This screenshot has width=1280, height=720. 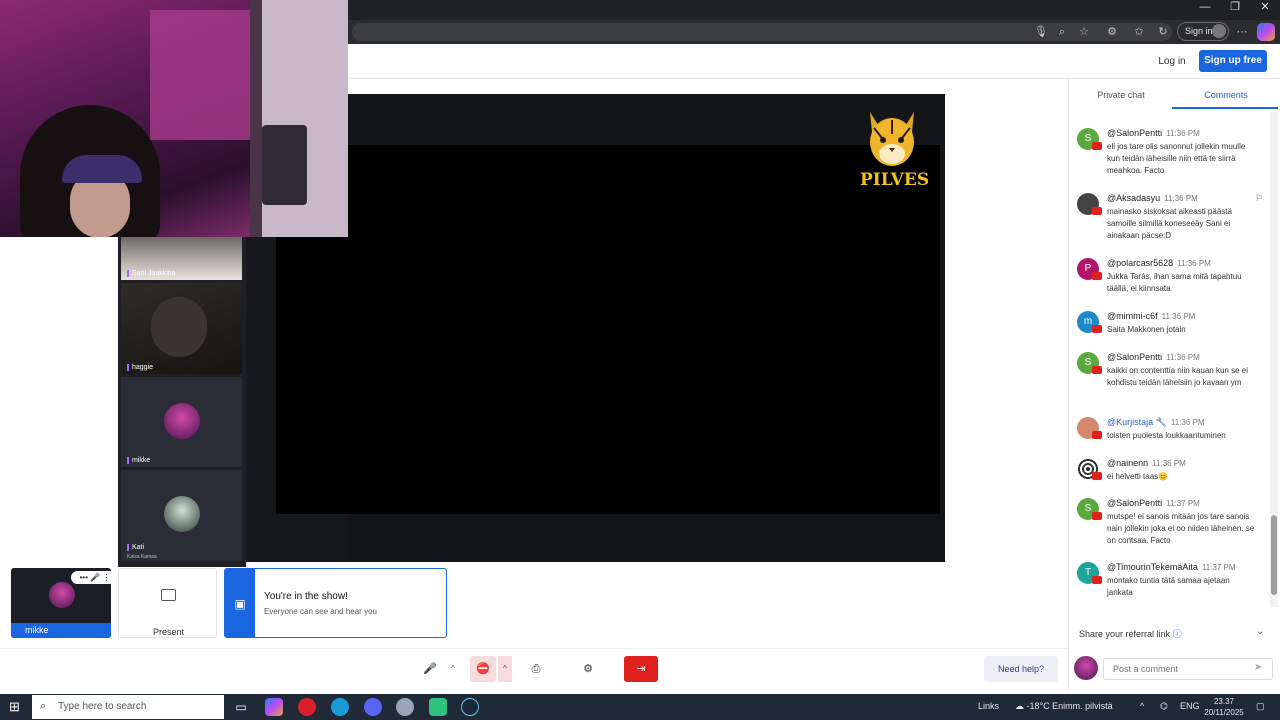 What do you see at coordinates (1140, 263) in the screenshot?
I see `comment-username: @polarcasr5628` at bounding box center [1140, 263].